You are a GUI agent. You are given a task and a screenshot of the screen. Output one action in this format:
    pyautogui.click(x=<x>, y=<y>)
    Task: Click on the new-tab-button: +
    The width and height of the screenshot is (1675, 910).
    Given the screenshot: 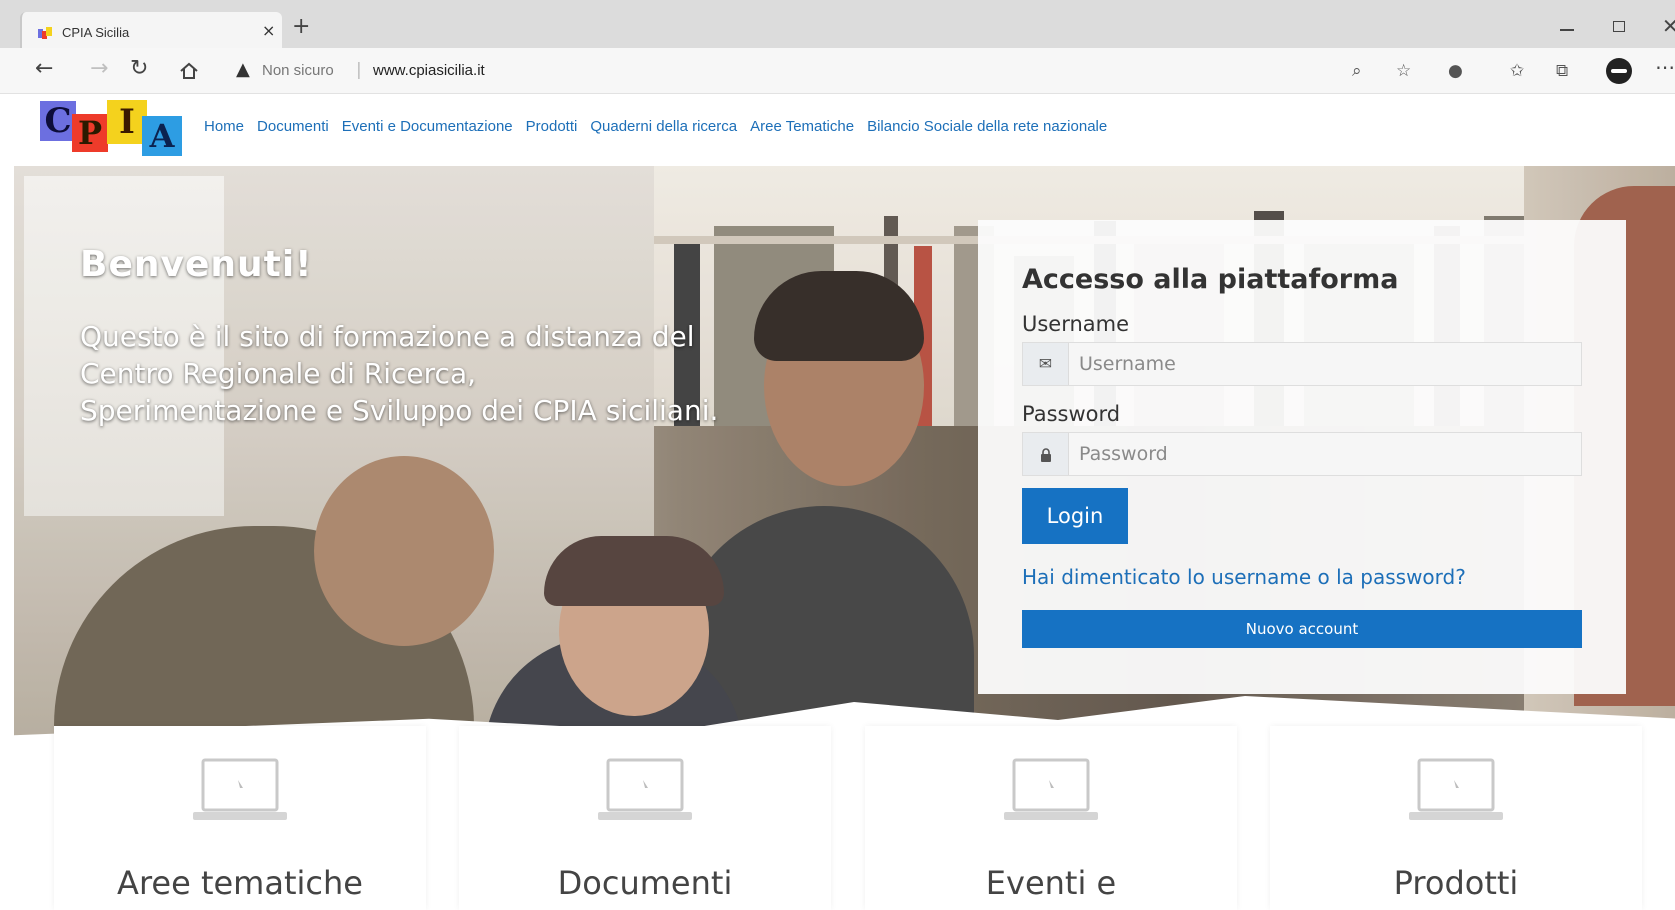 What is the action you would take?
    pyautogui.click(x=301, y=27)
    